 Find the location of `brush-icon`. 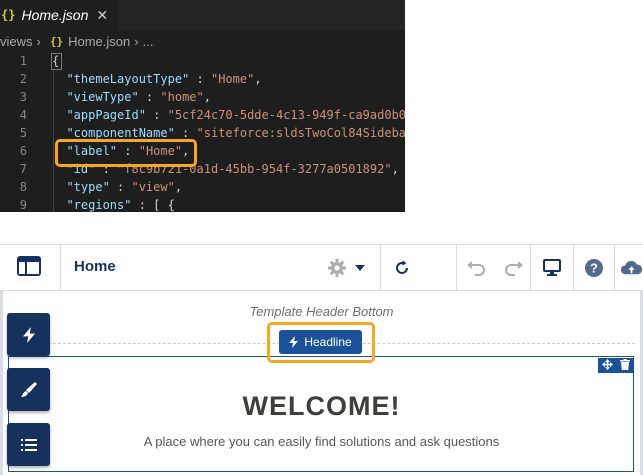

brush-icon is located at coordinates (28, 389).